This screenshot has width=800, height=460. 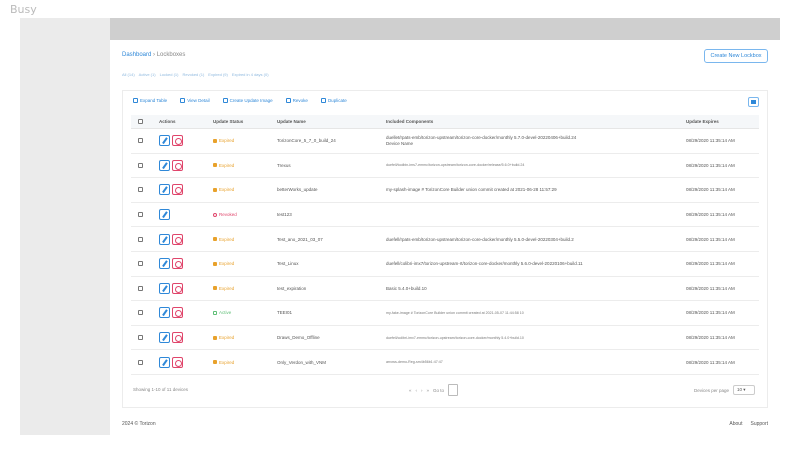 I want to click on goto-page-input, so click(x=453, y=390).